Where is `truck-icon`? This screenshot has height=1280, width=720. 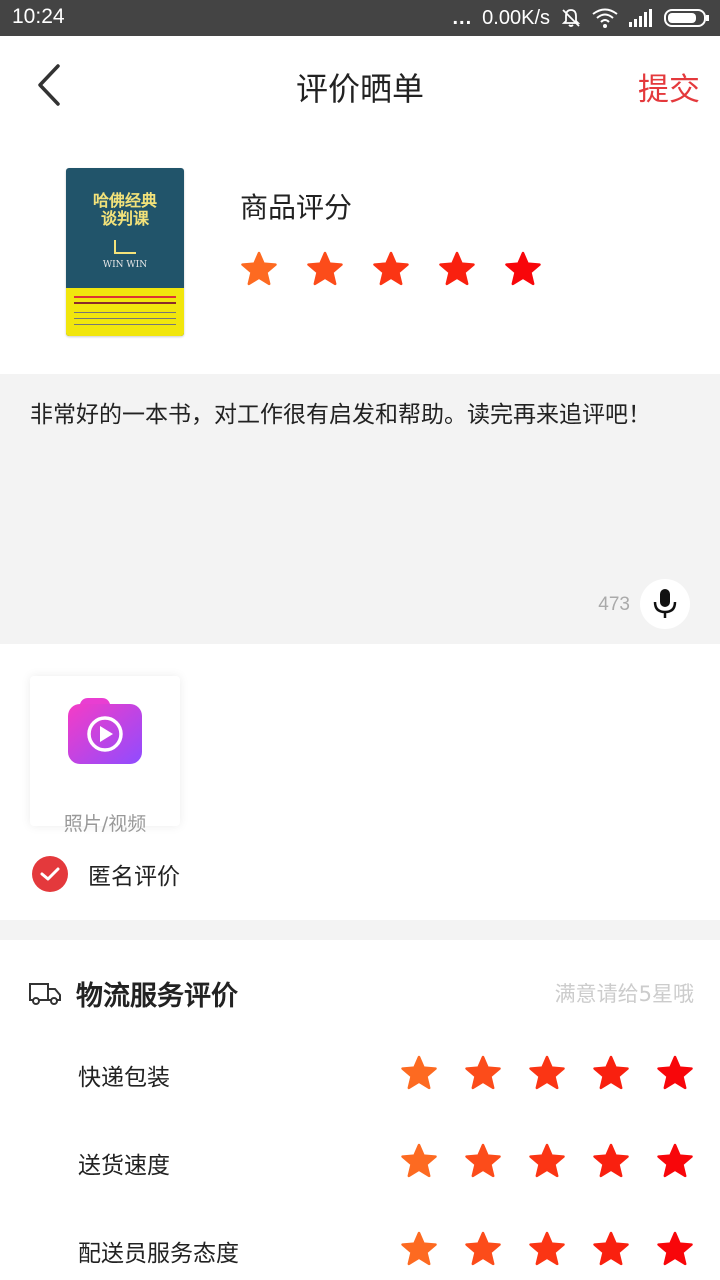
truck-icon is located at coordinates (45, 994).